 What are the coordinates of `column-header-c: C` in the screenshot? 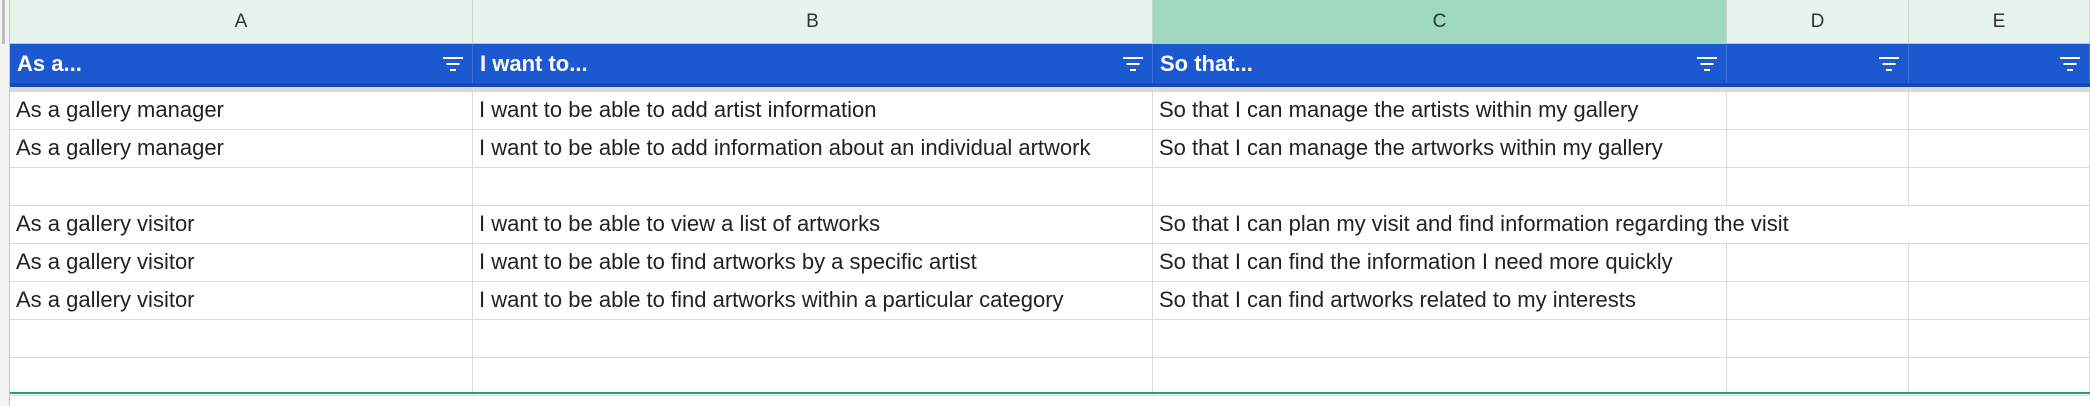 It's located at (1440, 22).